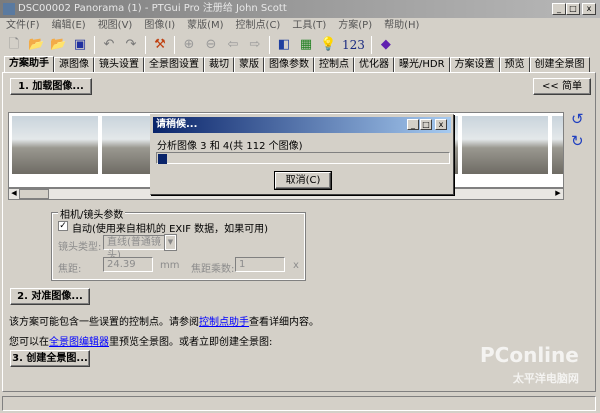  I want to click on focal-length-label: 焦距:, so click(70, 269).